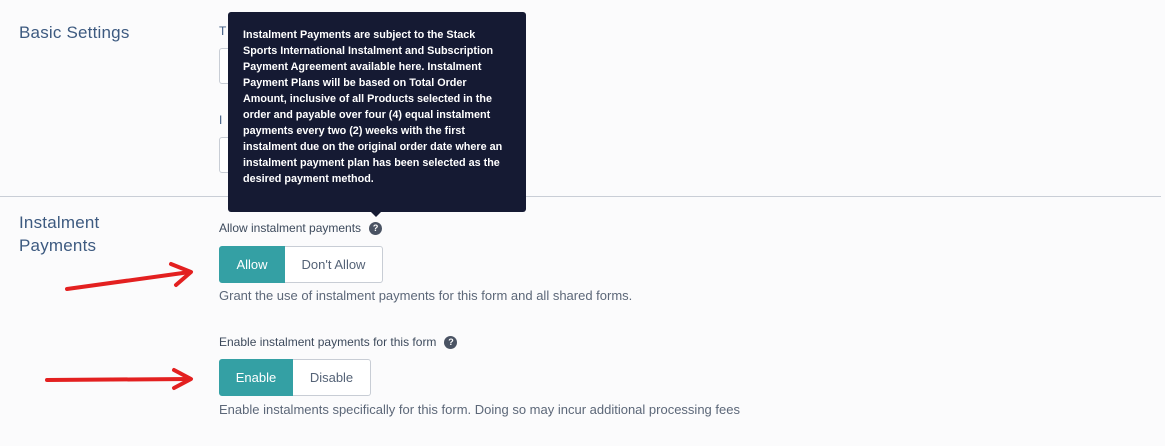 This screenshot has height=446, width=1165. What do you see at coordinates (119, 326) in the screenshot?
I see `annotation-arrows` at bounding box center [119, 326].